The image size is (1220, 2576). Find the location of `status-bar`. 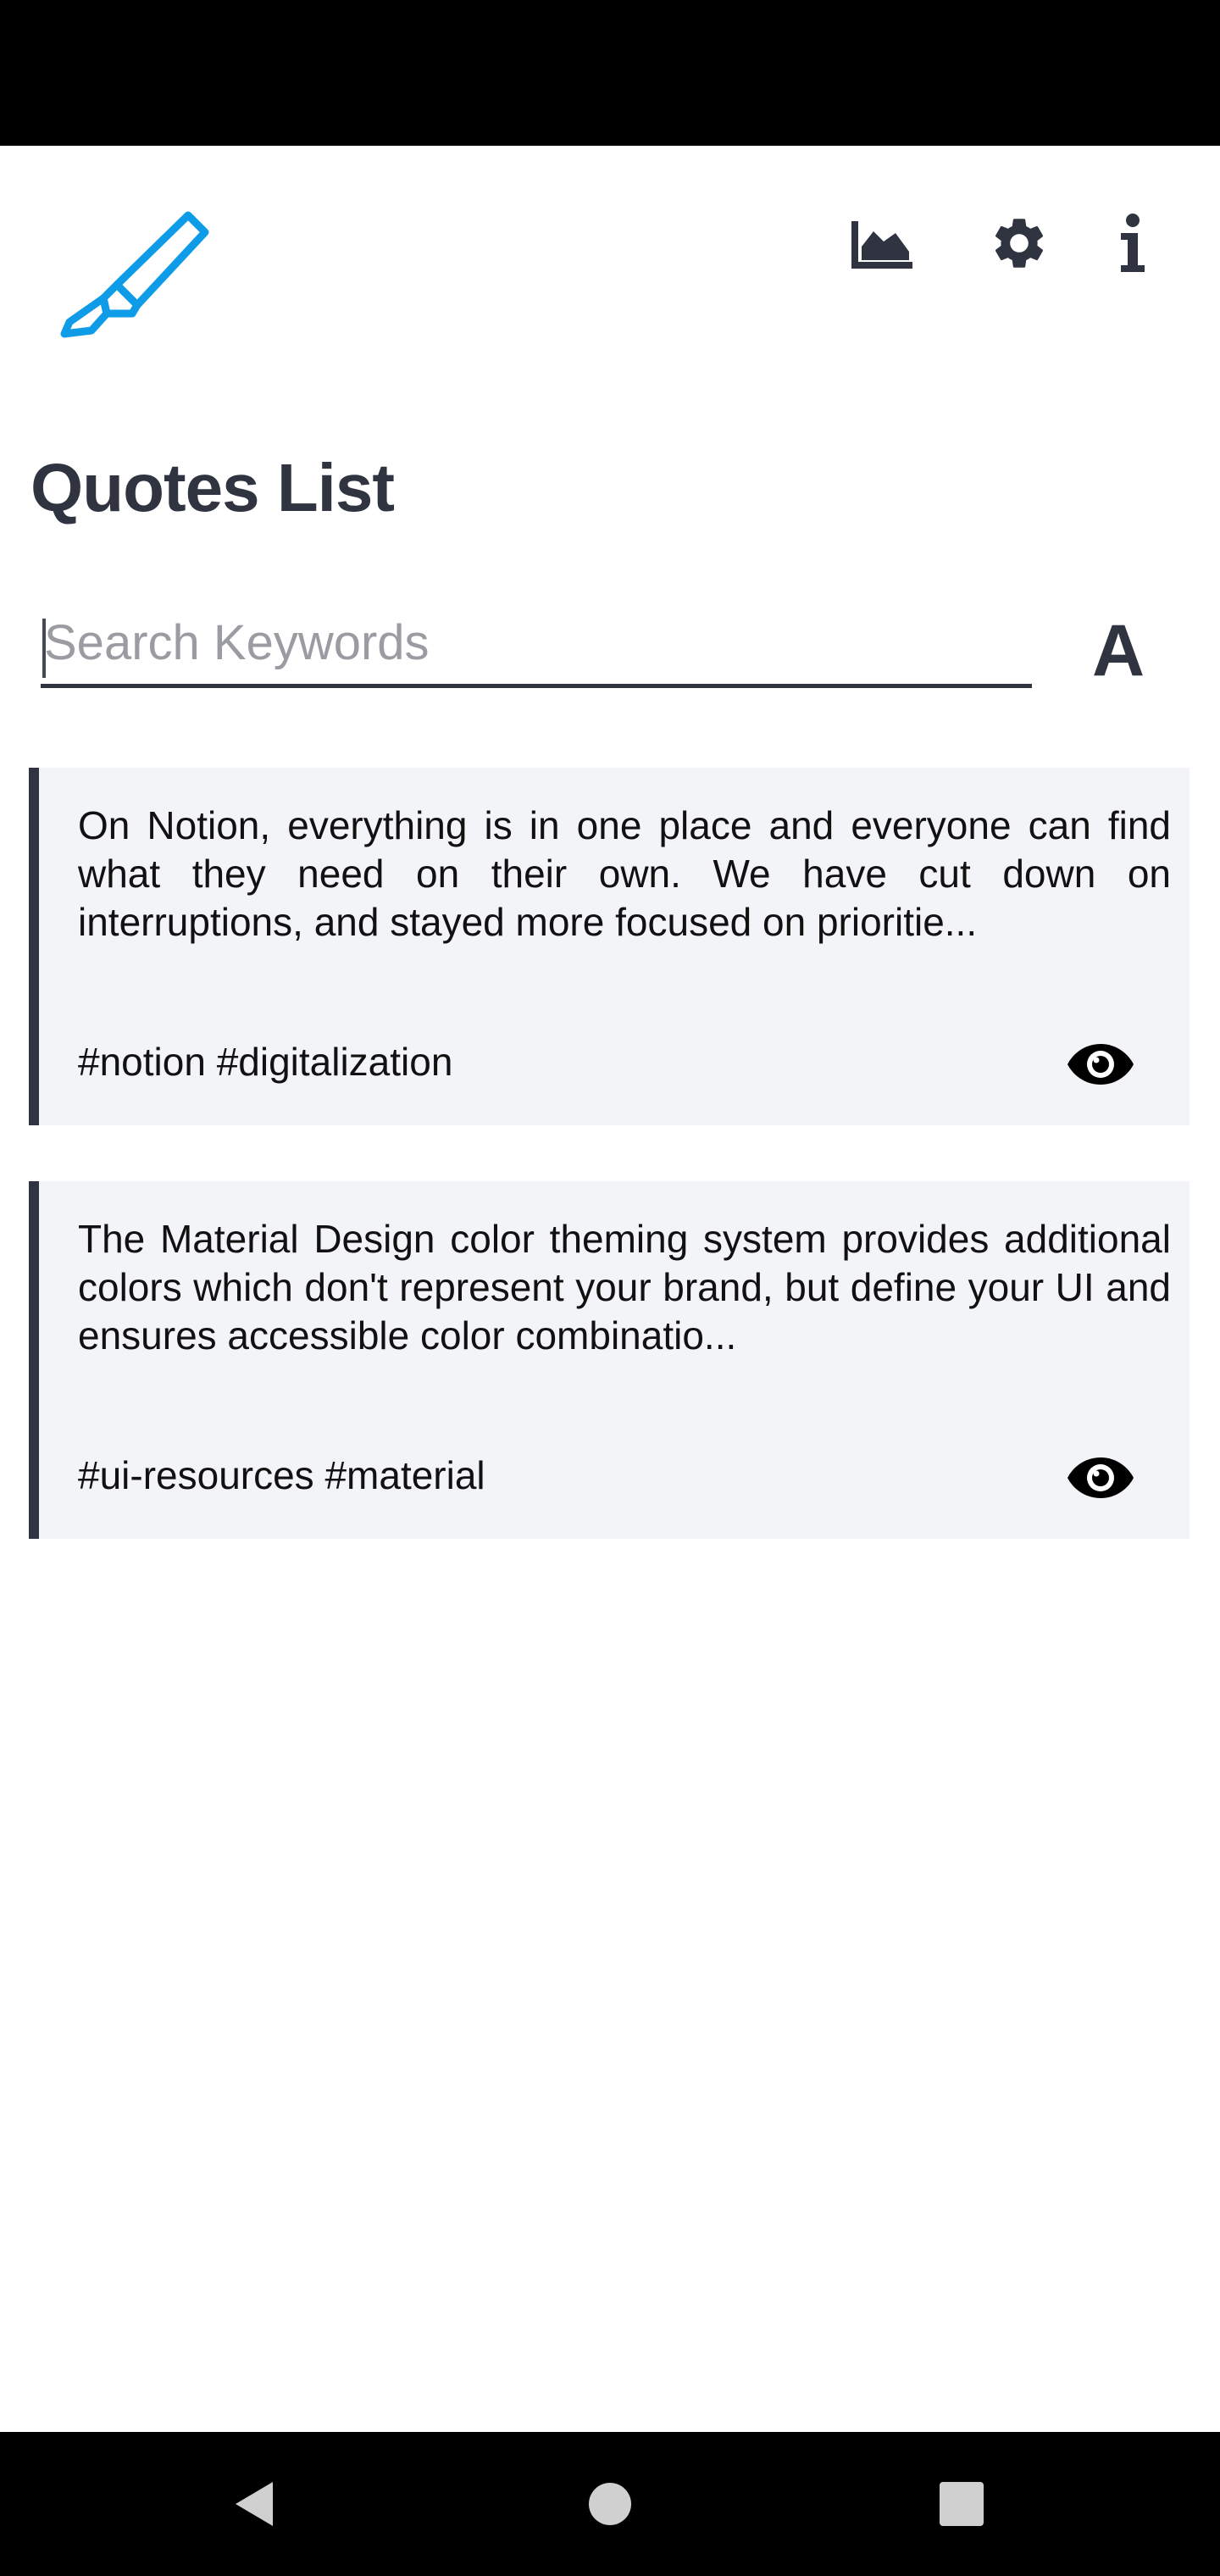

status-bar is located at coordinates (610, 73).